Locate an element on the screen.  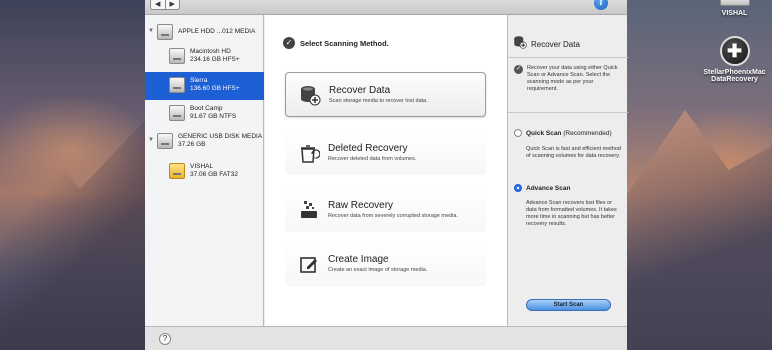
drive-text: Macintosh HD 234.16 GB HFS+ is located at coordinates (215, 56).